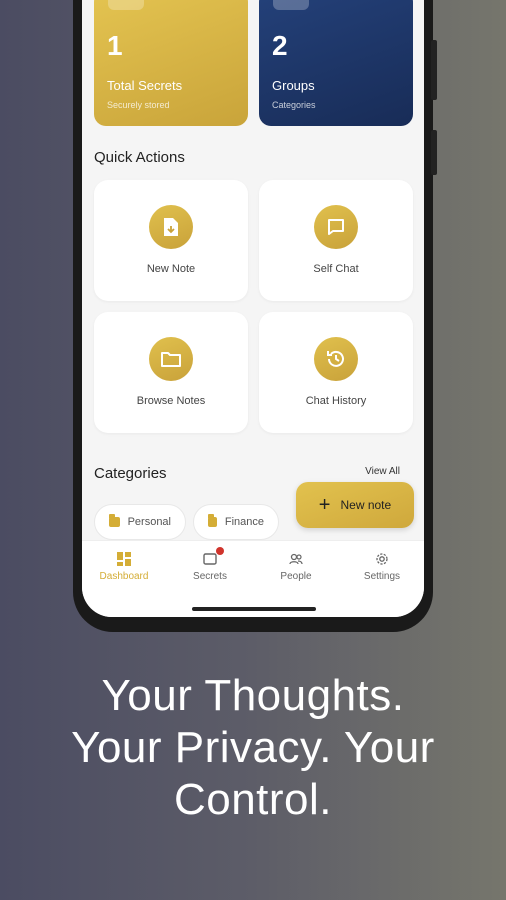  Describe the element at coordinates (293, 85) in the screenshot. I see `stat-label: Groups` at that location.